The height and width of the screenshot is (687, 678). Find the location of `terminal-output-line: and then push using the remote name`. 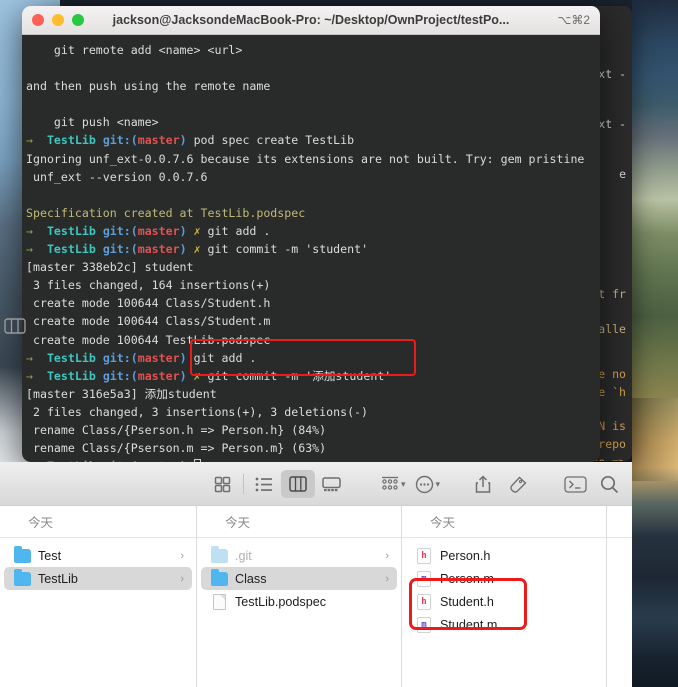

terminal-output-line: and then push using the remote name is located at coordinates (148, 86).